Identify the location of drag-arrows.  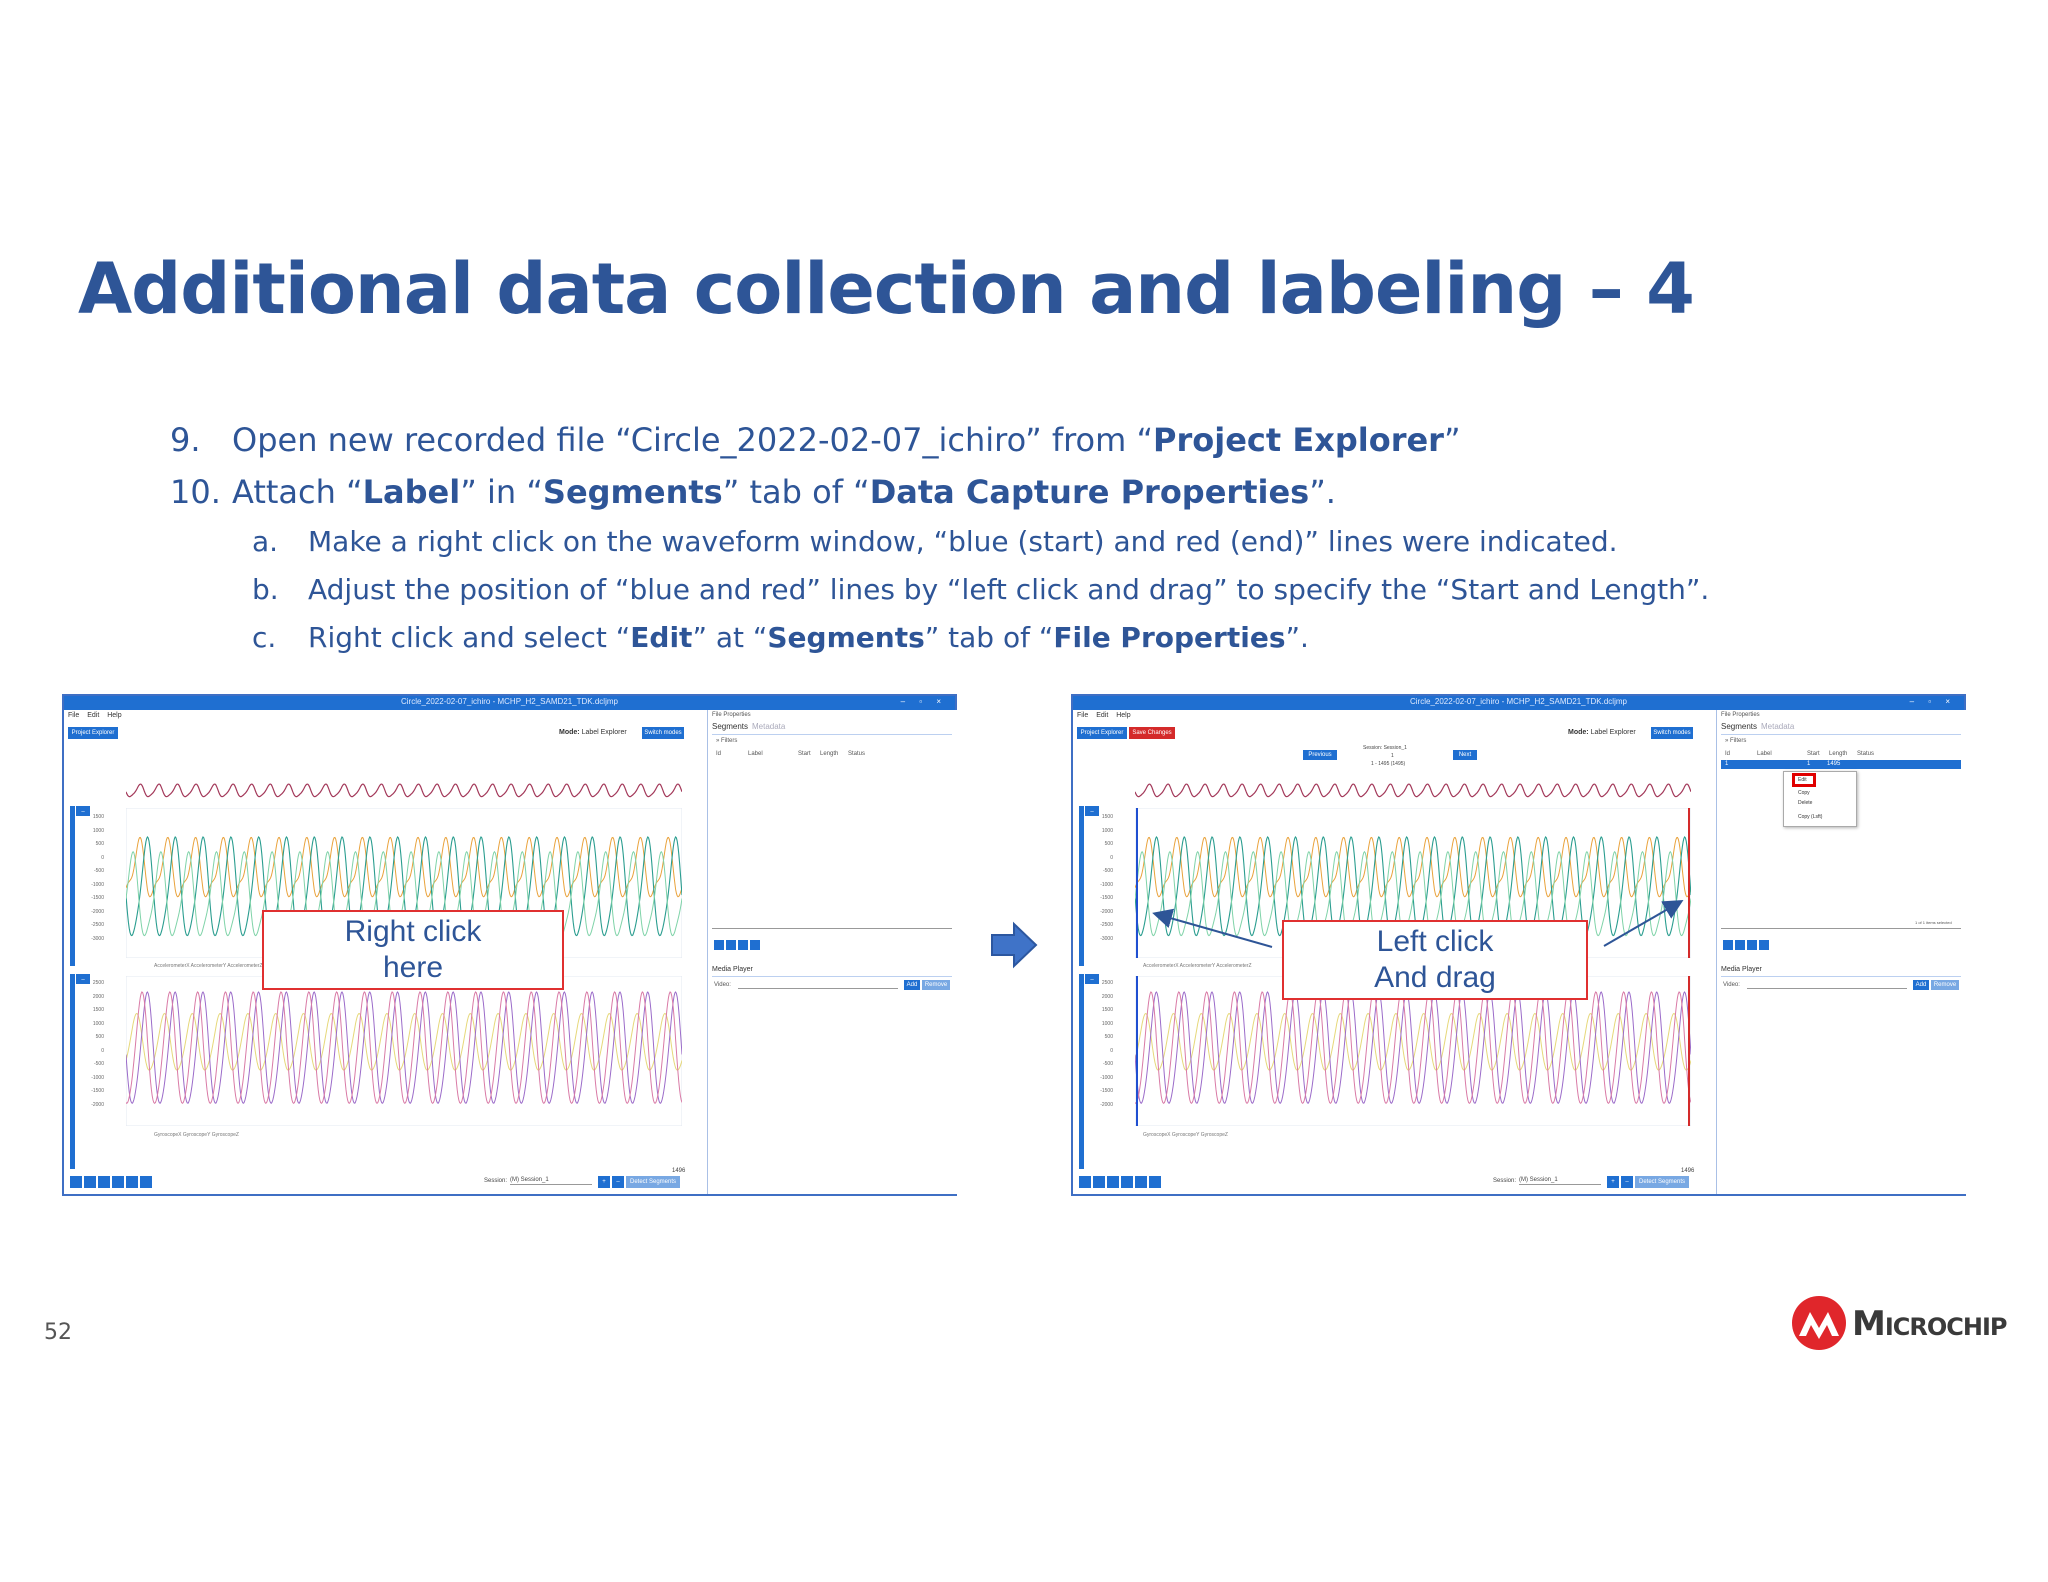
(1418, 923).